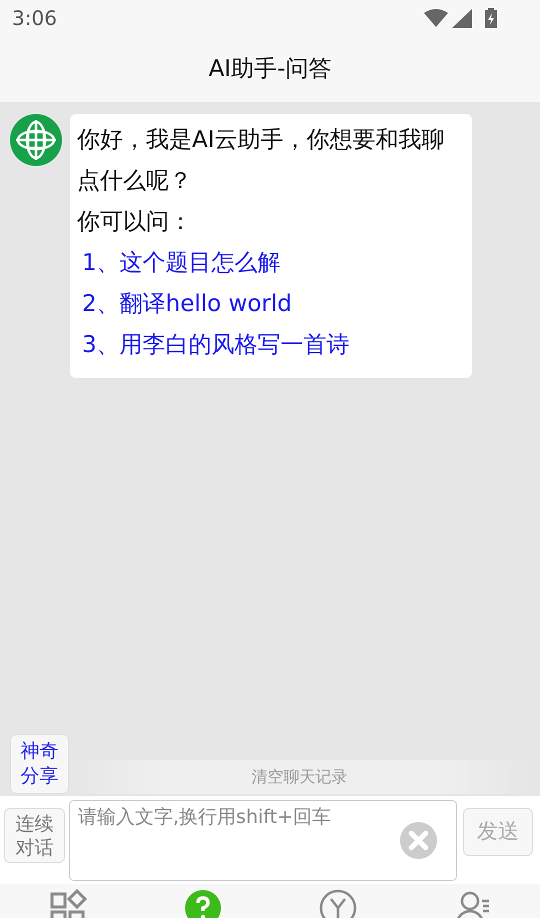 This screenshot has height=918, width=540. Describe the element at coordinates (270, 69) in the screenshot. I see `page-title: AI助手-问答` at that location.